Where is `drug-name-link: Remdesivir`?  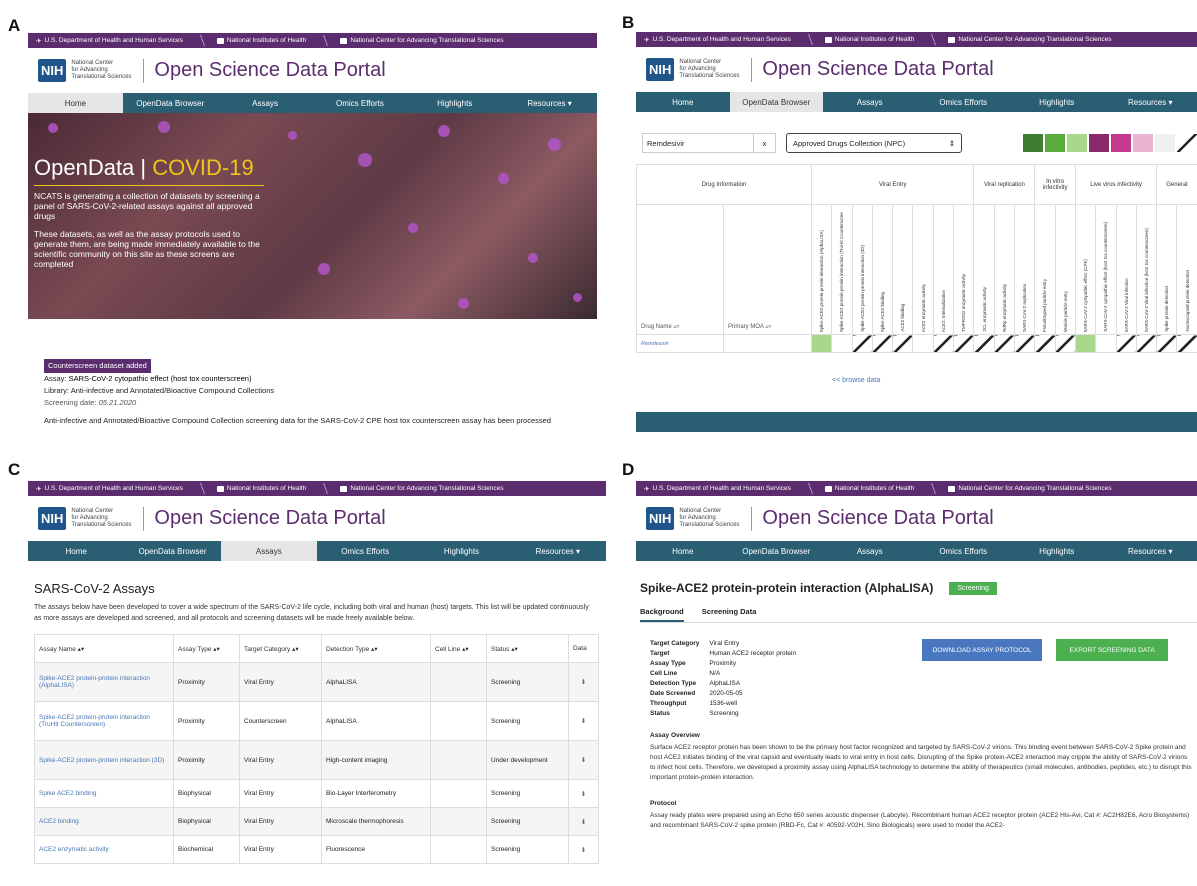
drug-name-link: Remdesivir is located at coordinates (680, 343).